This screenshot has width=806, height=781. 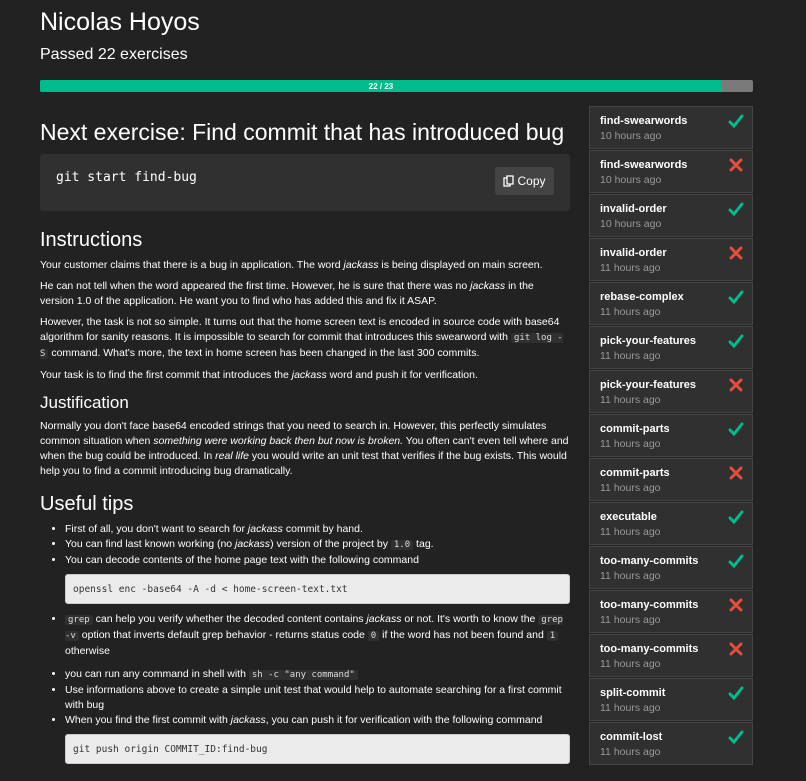 What do you see at coordinates (373, 636) in the screenshot?
I see `inline-code: 0` at bounding box center [373, 636].